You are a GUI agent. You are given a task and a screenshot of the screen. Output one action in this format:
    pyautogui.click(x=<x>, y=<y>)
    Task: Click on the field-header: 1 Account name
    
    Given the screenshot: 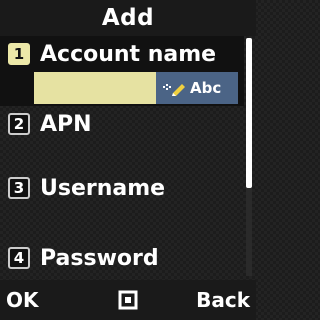 What is the action you would take?
    pyautogui.click(x=122, y=54)
    